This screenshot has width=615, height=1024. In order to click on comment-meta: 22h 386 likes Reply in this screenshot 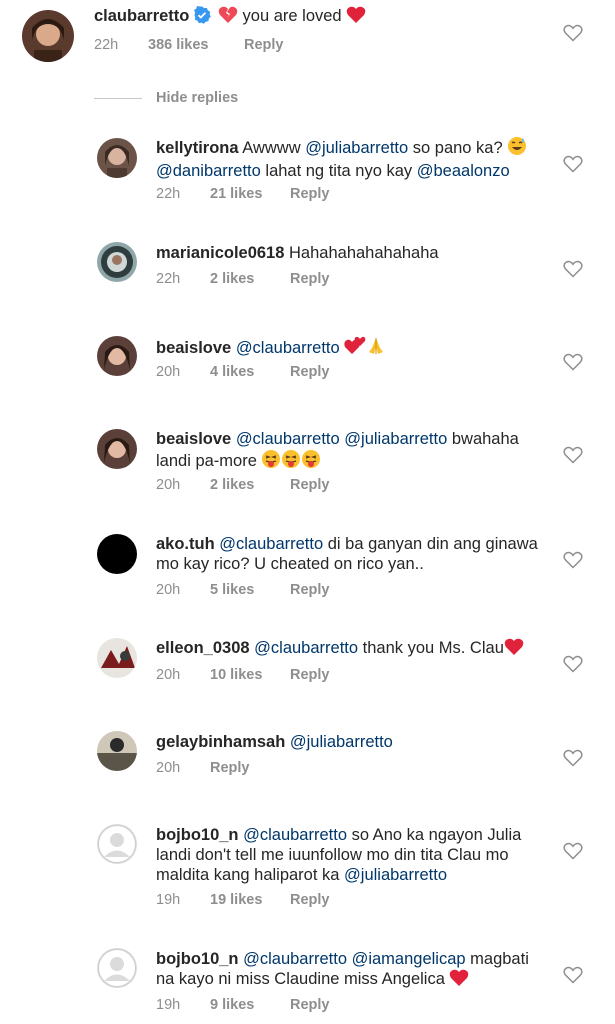, I will do `click(189, 45)`.